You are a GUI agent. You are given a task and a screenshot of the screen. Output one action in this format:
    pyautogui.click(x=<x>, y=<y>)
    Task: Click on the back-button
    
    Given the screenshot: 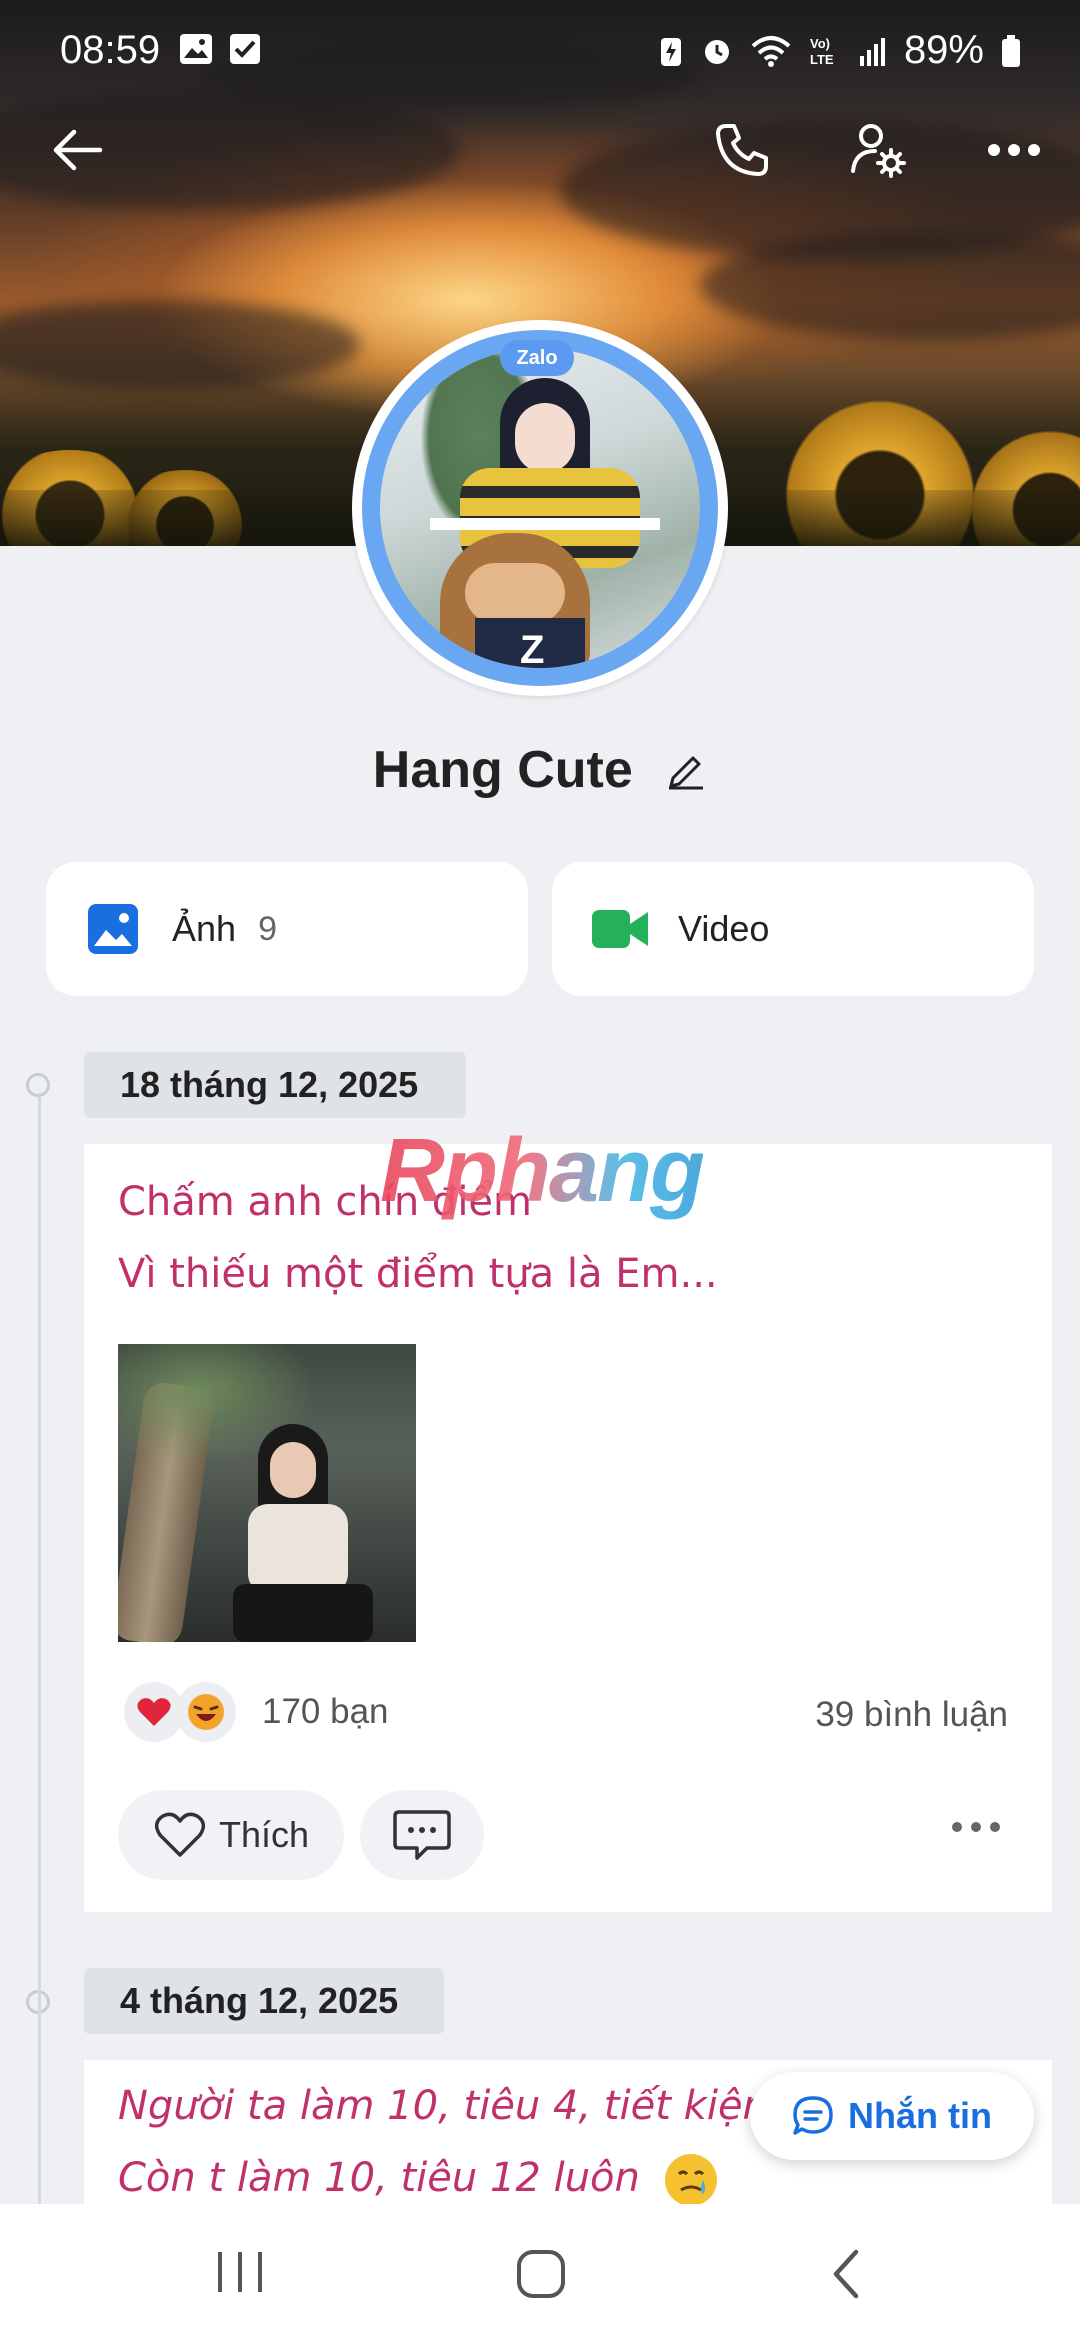 What is the action you would take?
    pyautogui.click(x=78, y=150)
    